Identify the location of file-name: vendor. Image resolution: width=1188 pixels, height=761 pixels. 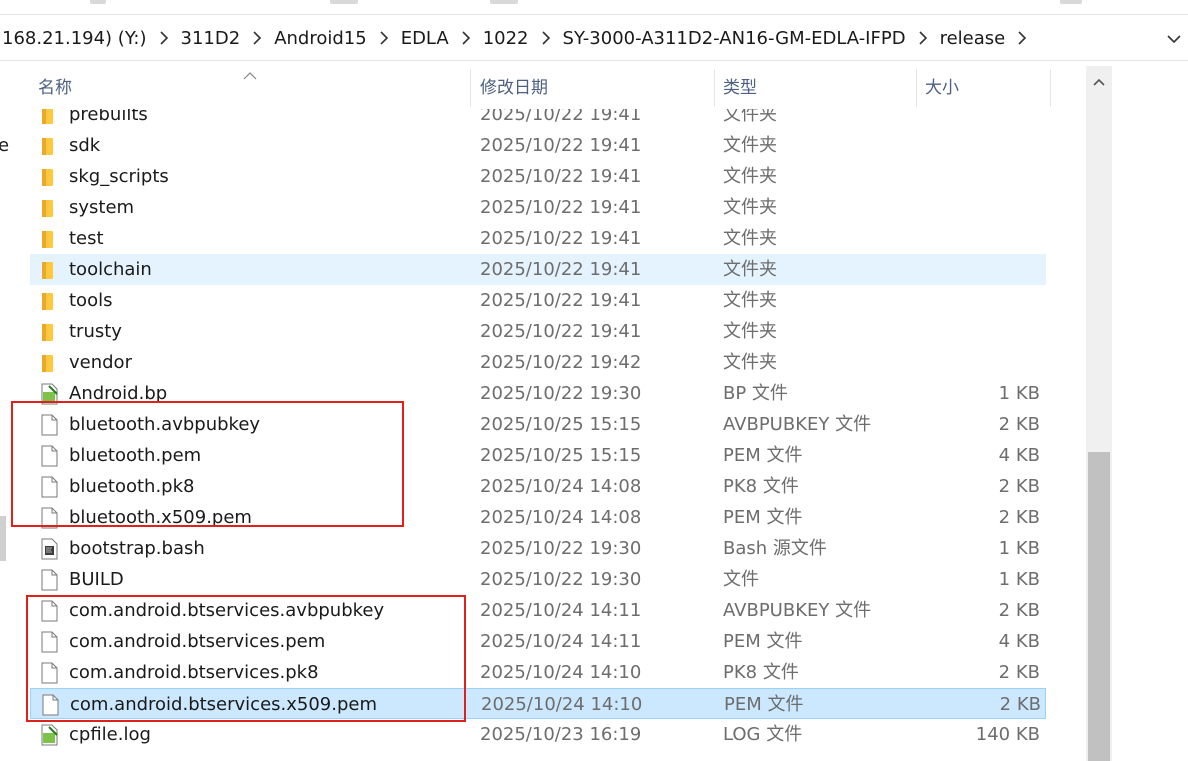
(100, 362).